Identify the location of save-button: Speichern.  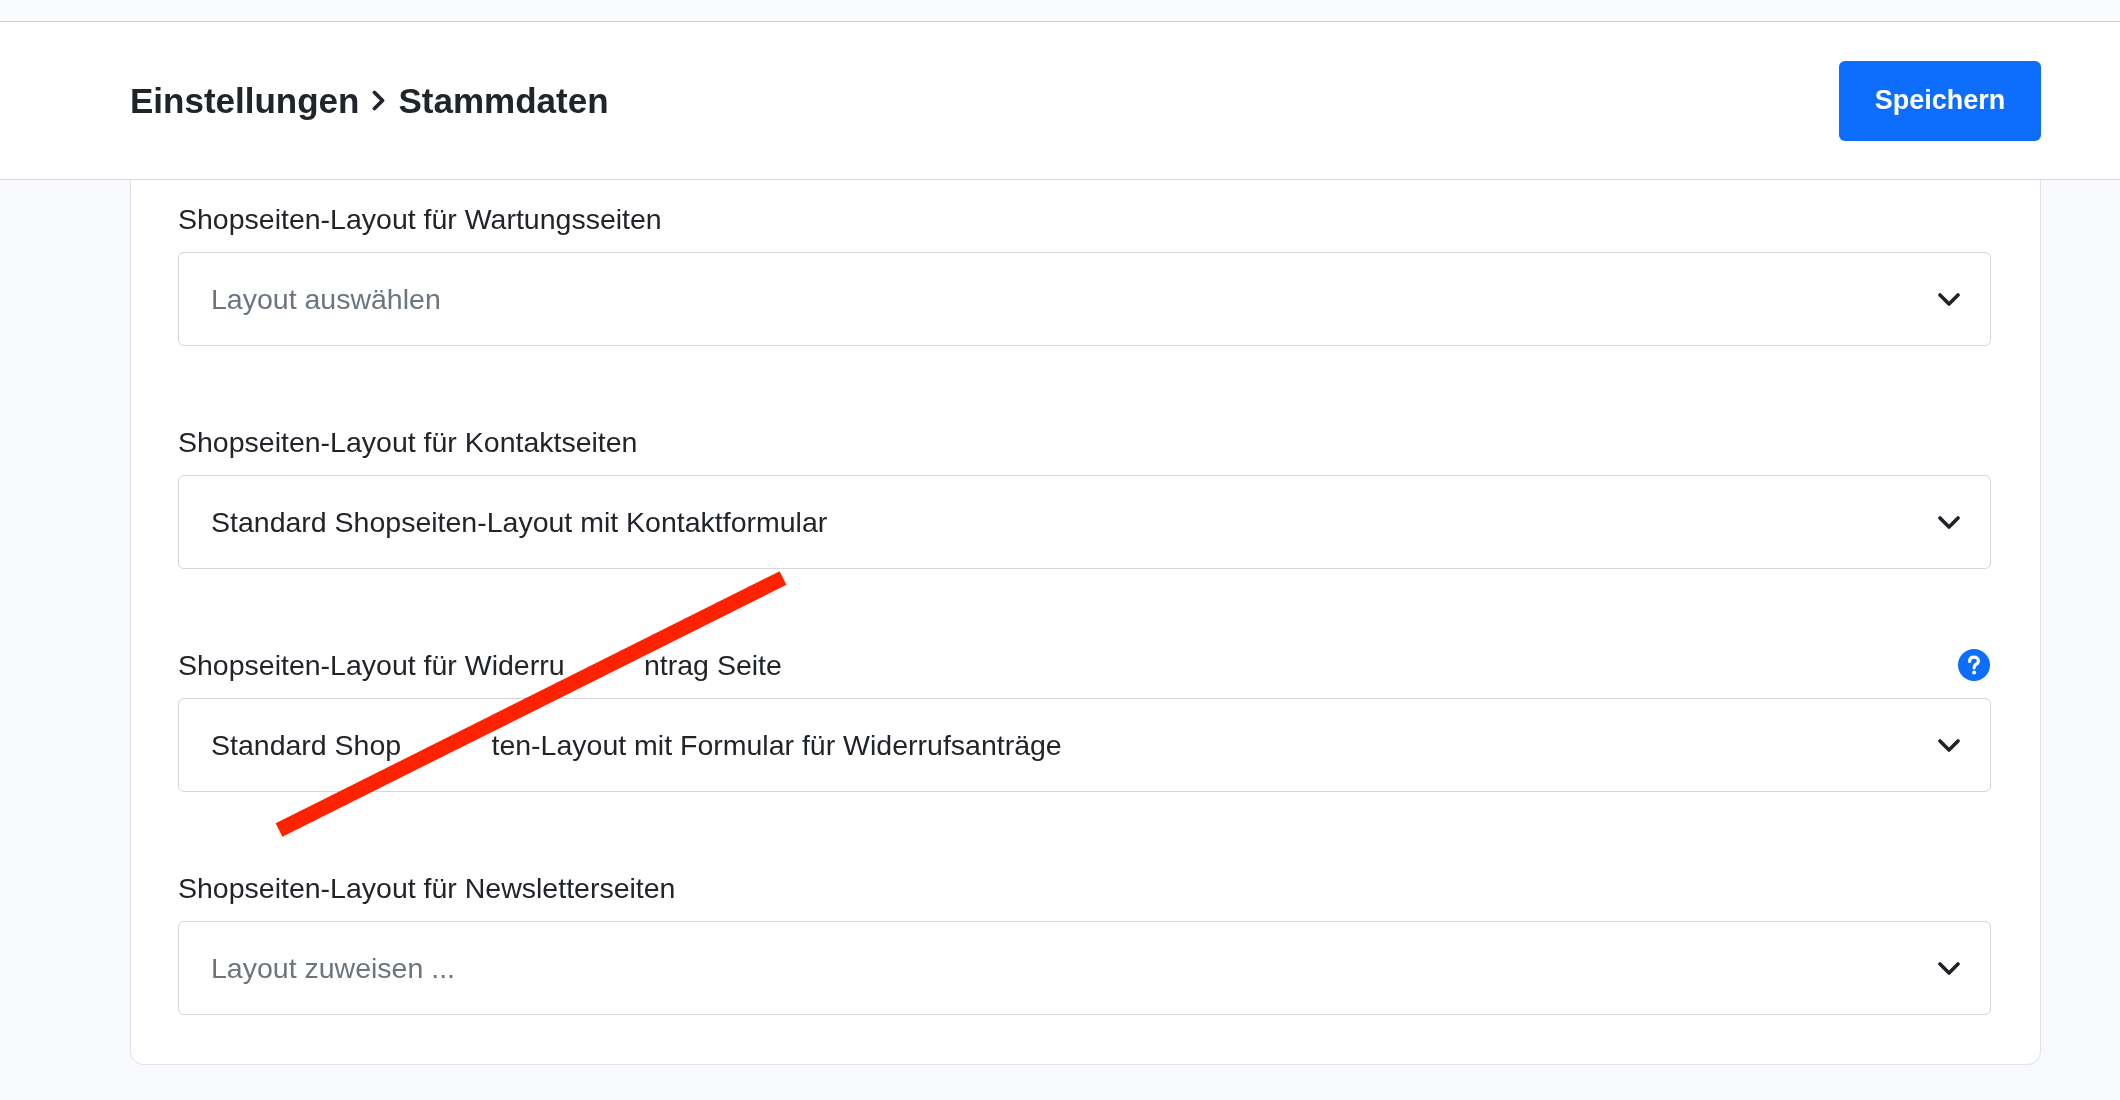
(1940, 100).